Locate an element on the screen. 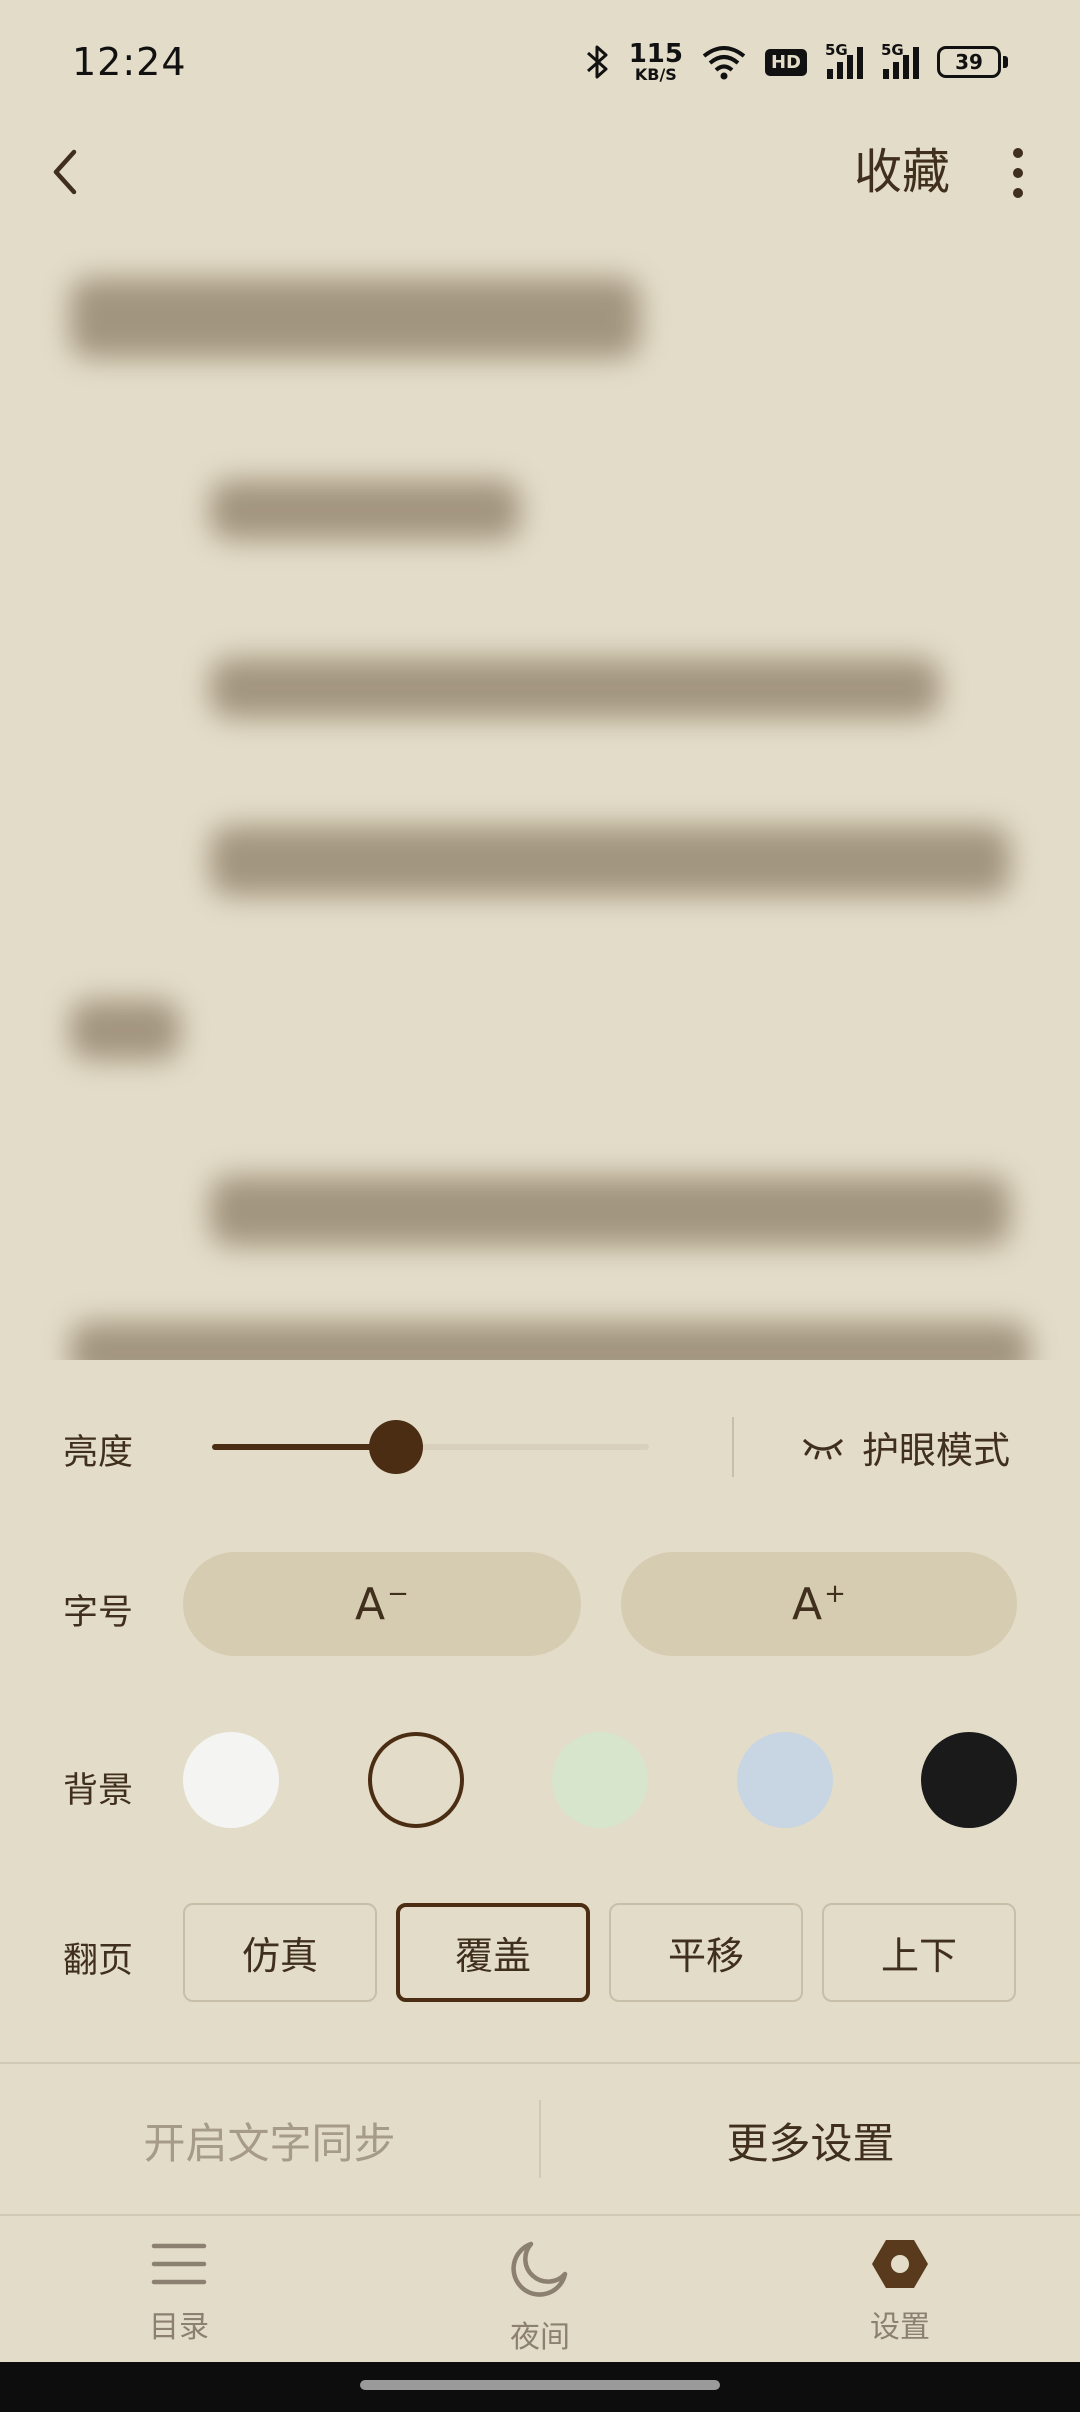 Image resolution: width=1080 pixels, height=2412 pixels. home-indicator is located at coordinates (540, 2385).